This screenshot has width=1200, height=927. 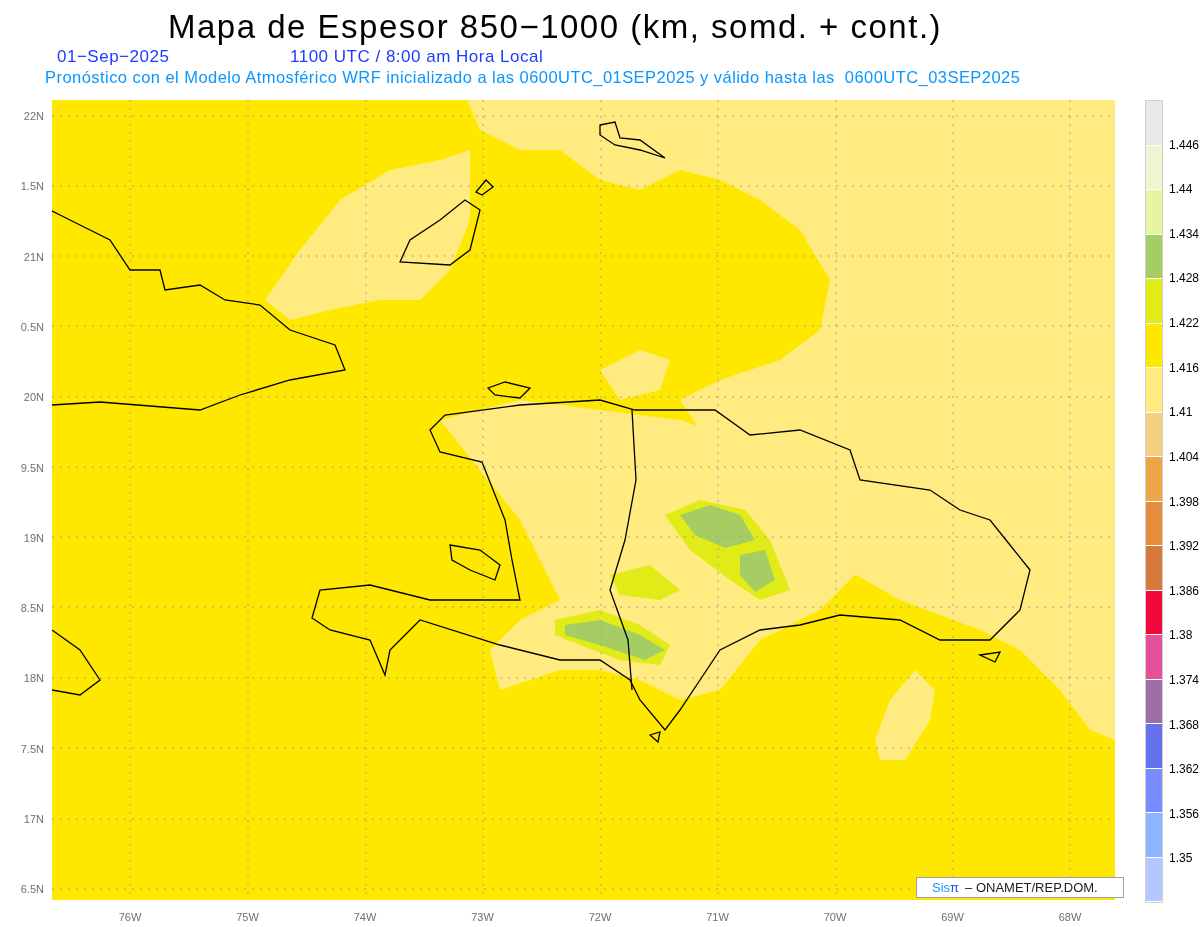 What do you see at coordinates (1184, 501) in the screenshot?
I see `colorbar-label: 1.398` at bounding box center [1184, 501].